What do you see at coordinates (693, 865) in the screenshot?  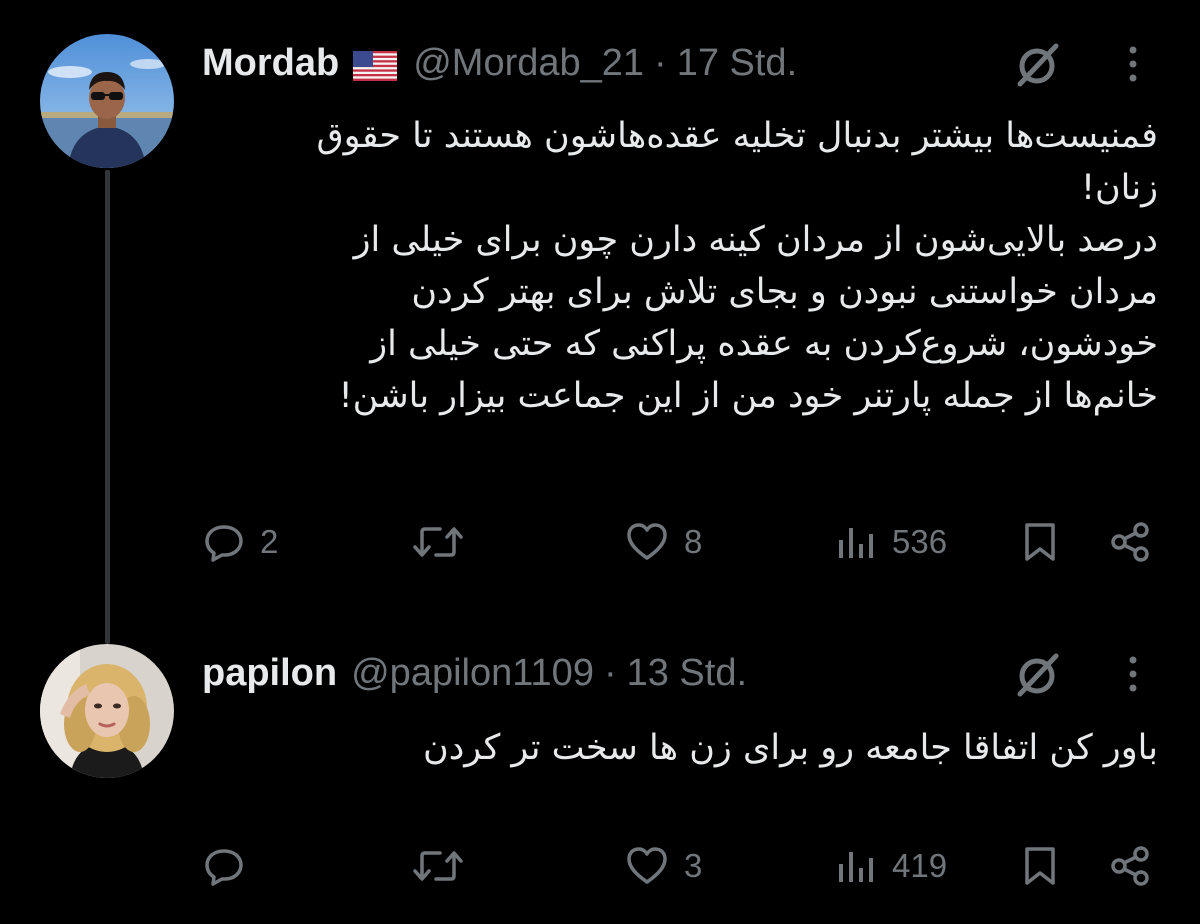 I see `like-count: 3` at bounding box center [693, 865].